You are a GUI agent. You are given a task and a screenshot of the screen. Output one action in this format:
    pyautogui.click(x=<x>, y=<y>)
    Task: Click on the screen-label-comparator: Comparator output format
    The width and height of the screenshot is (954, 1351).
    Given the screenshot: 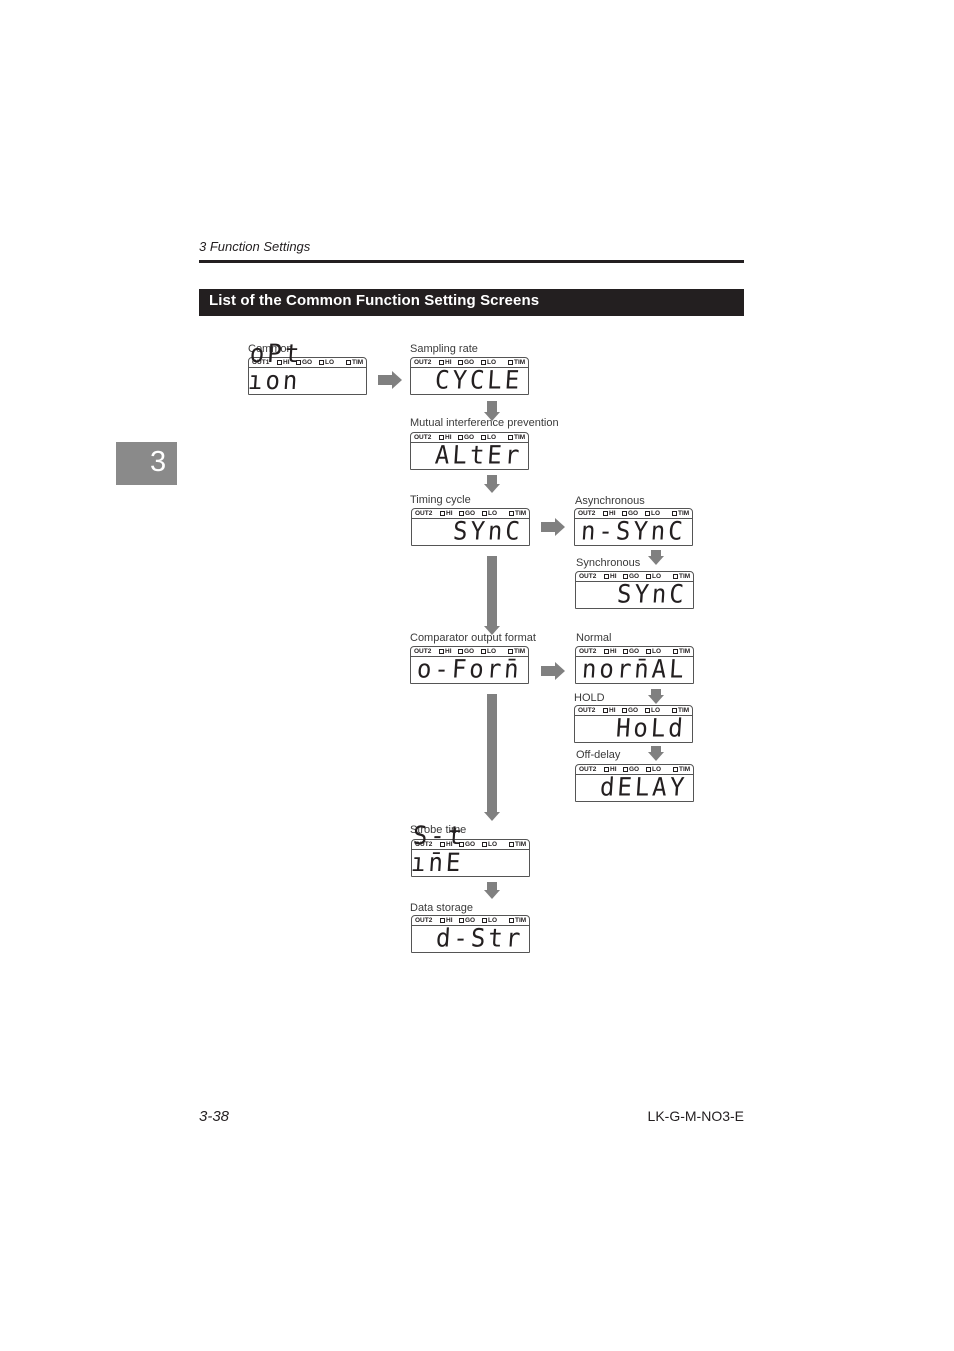 What is the action you would take?
    pyautogui.click(x=473, y=638)
    